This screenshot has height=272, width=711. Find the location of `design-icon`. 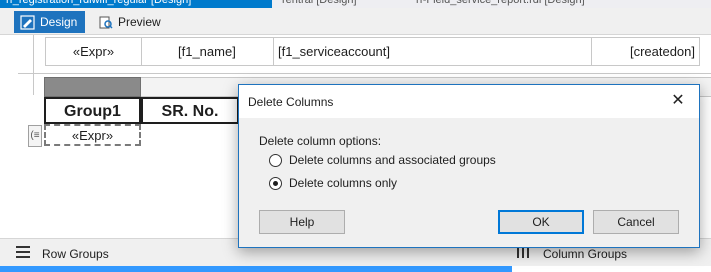

design-icon is located at coordinates (27, 22).